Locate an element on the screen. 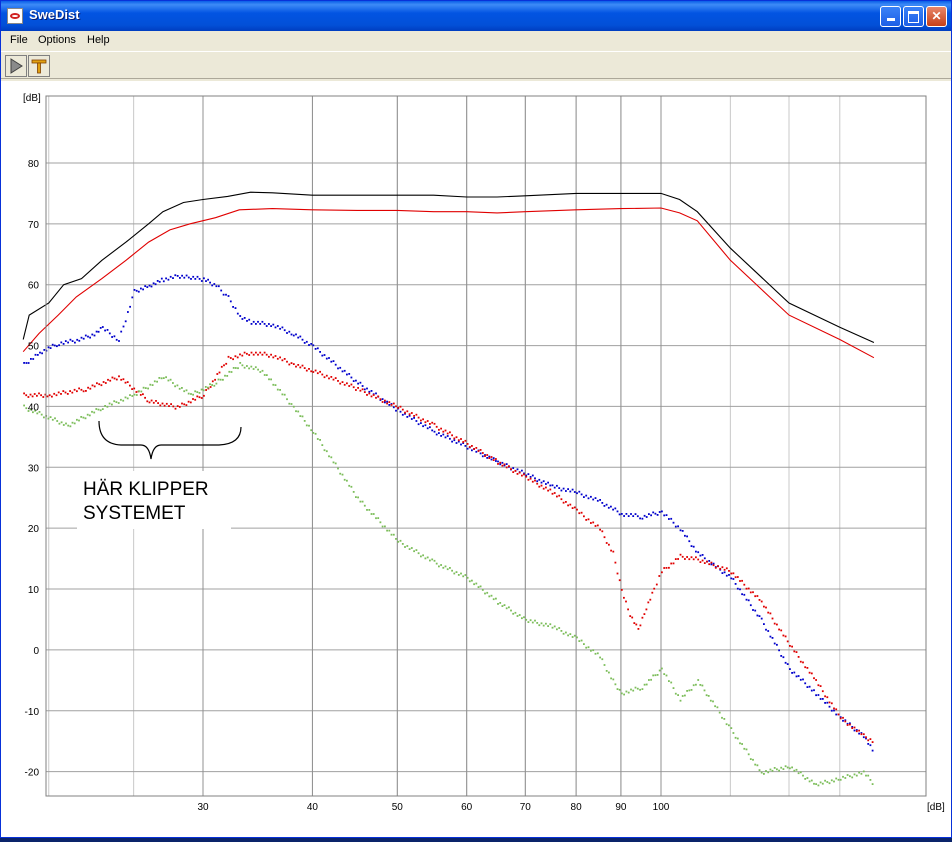 The width and height of the screenshot is (952, 842). close-button: ✕ is located at coordinates (936, 16).